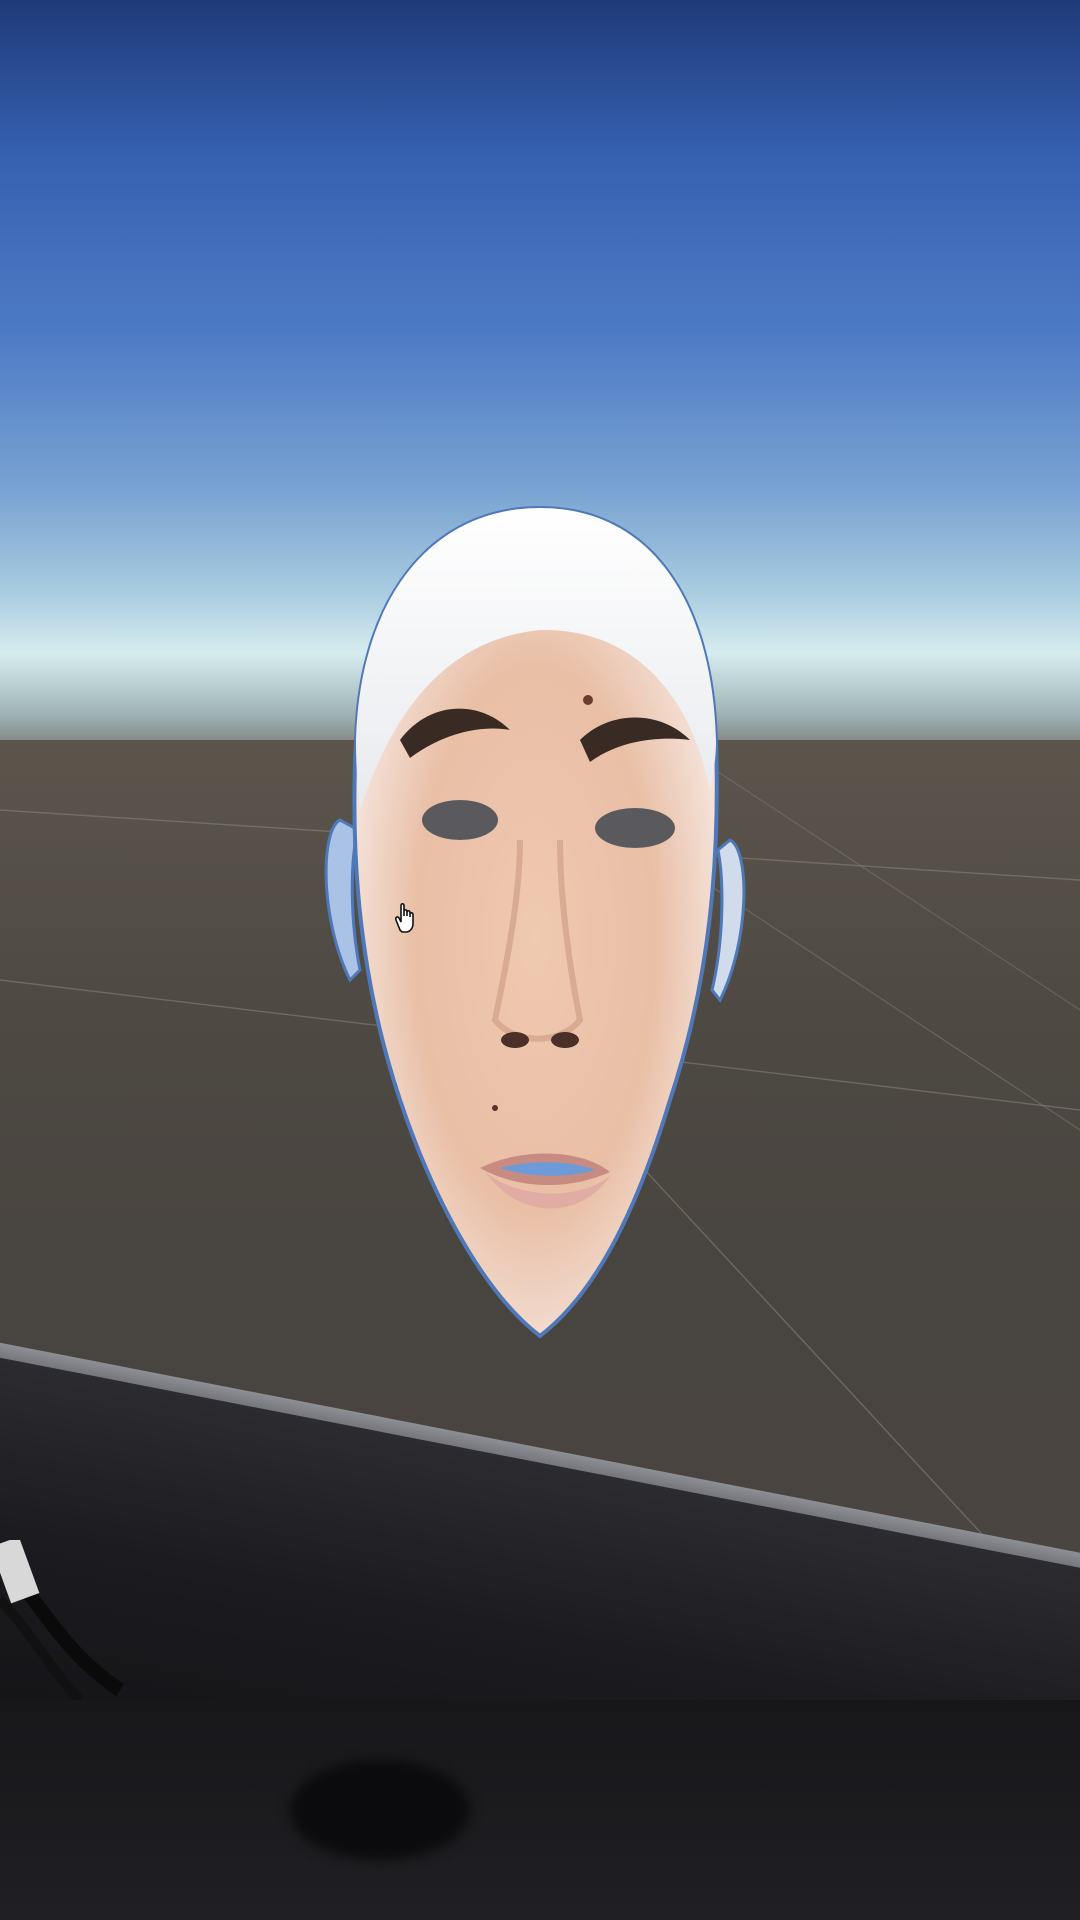 The height and width of the screenshot is (1920, 1080). What do you see at coordinates (404, 917) in the screenshot?
I see `hand-cursor-icon` at bounding box center [404, 917].